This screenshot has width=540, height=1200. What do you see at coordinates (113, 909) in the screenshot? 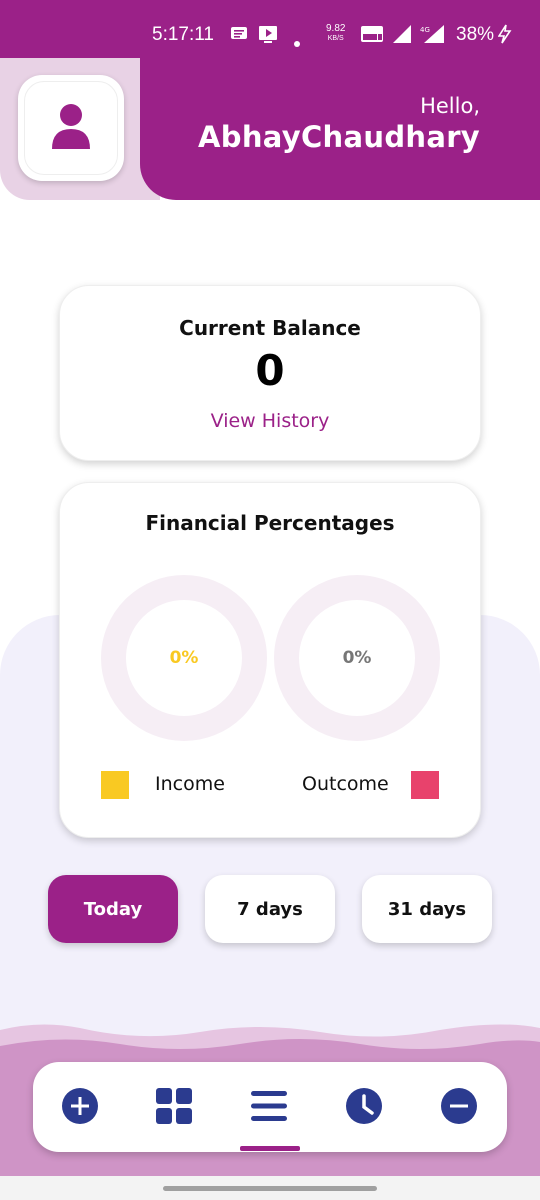
I see `period-today-button: Today` at bounding box center [113, 909].